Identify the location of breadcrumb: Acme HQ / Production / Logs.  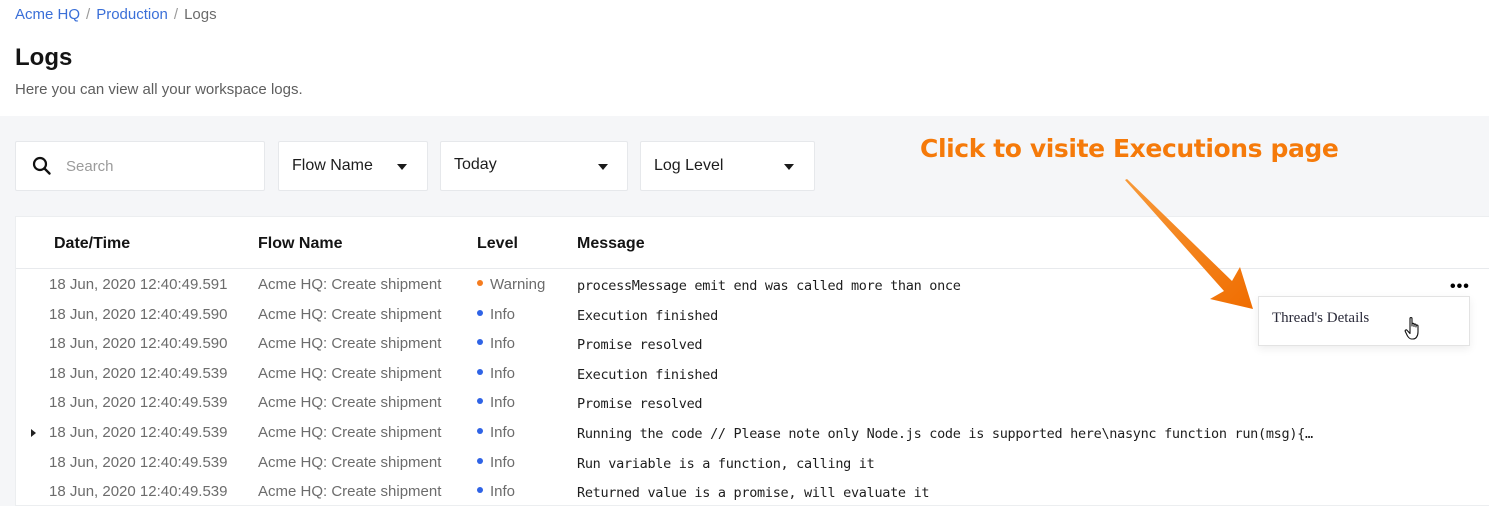
(116, 14).